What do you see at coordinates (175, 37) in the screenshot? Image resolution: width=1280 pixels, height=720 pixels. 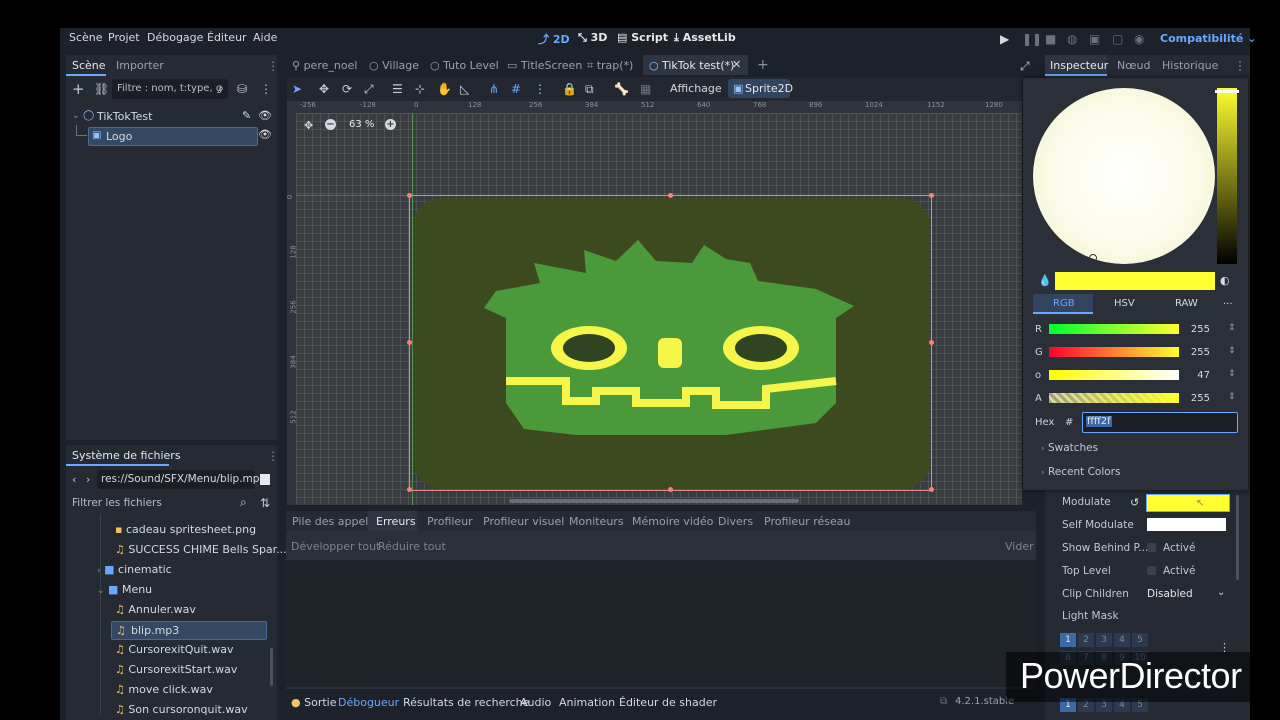 I see `menu-debug: Débogage` at bounding box center [175, 37].